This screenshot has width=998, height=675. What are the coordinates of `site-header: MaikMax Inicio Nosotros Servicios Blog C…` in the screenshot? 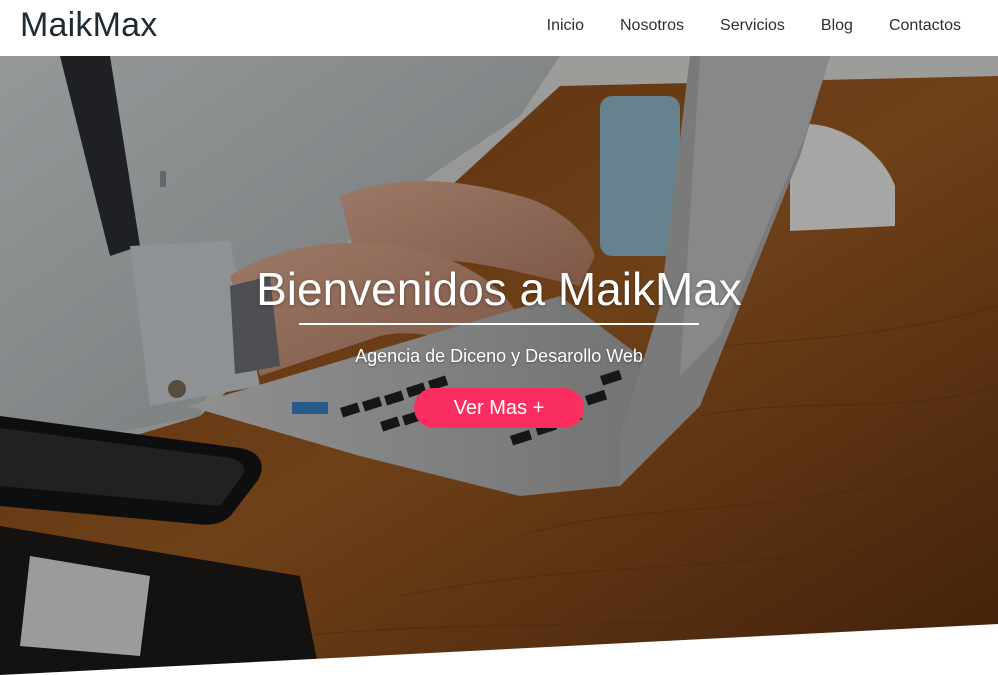 It's located at (499, 28).